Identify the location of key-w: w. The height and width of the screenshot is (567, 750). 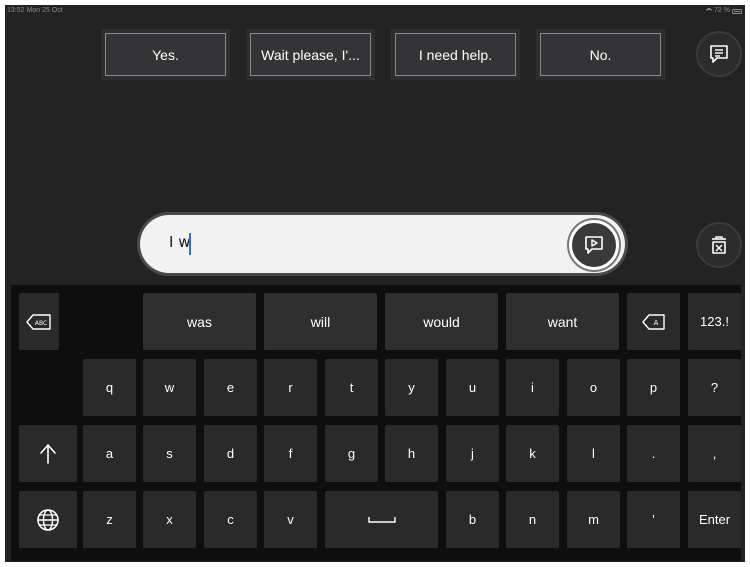
(169, 387).